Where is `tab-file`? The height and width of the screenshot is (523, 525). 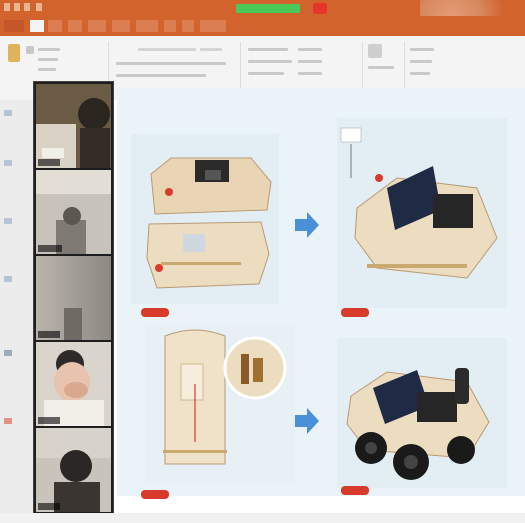
tab-file is located at coordinates (14, 26).